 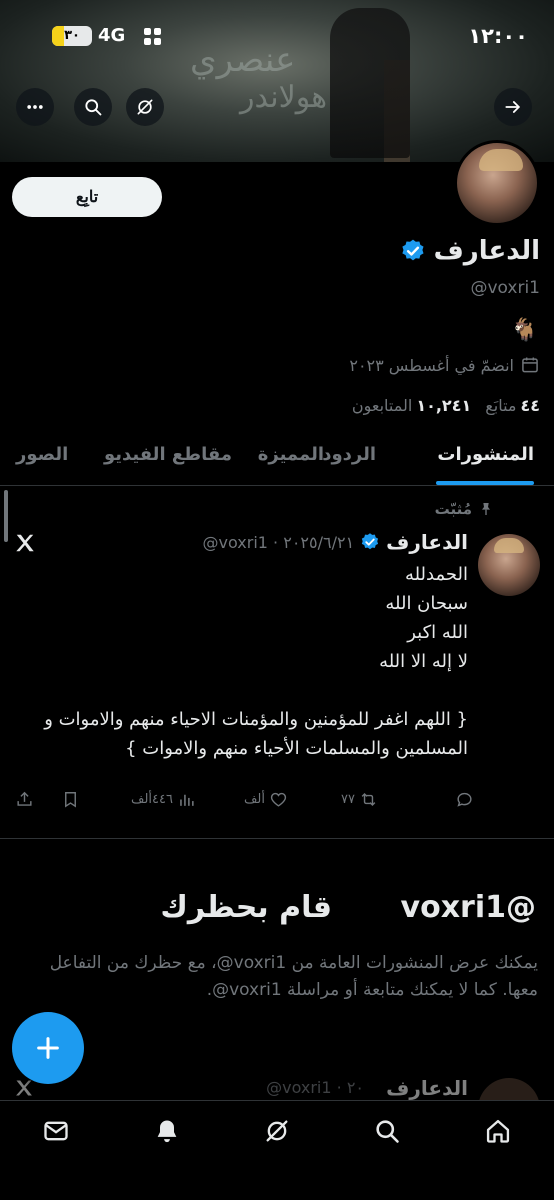 I want to click on back-button, so click(x=513, y=107).